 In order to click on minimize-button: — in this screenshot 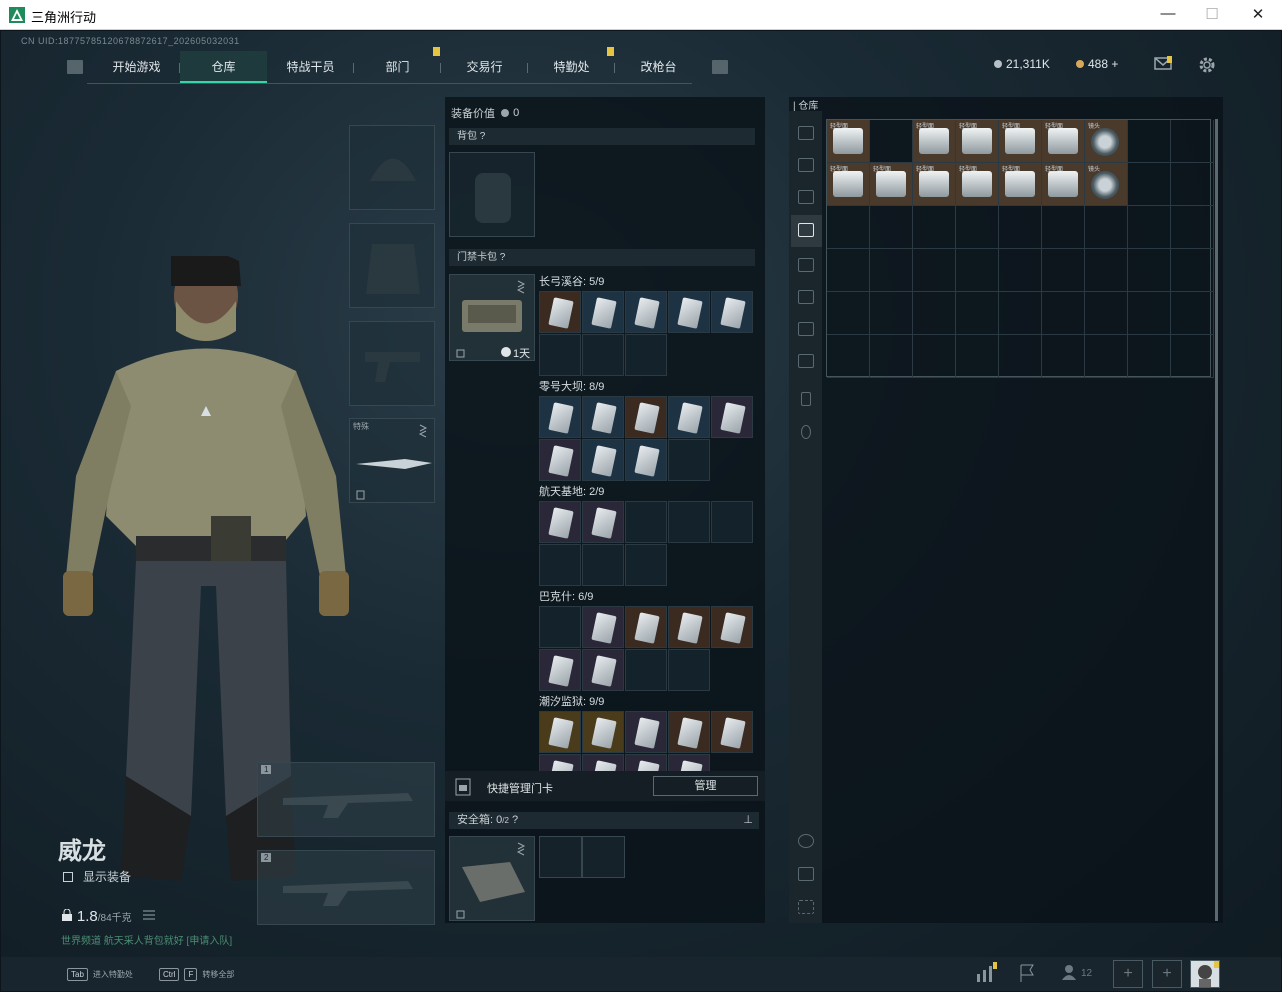, I will do `click(1168, 13)`.